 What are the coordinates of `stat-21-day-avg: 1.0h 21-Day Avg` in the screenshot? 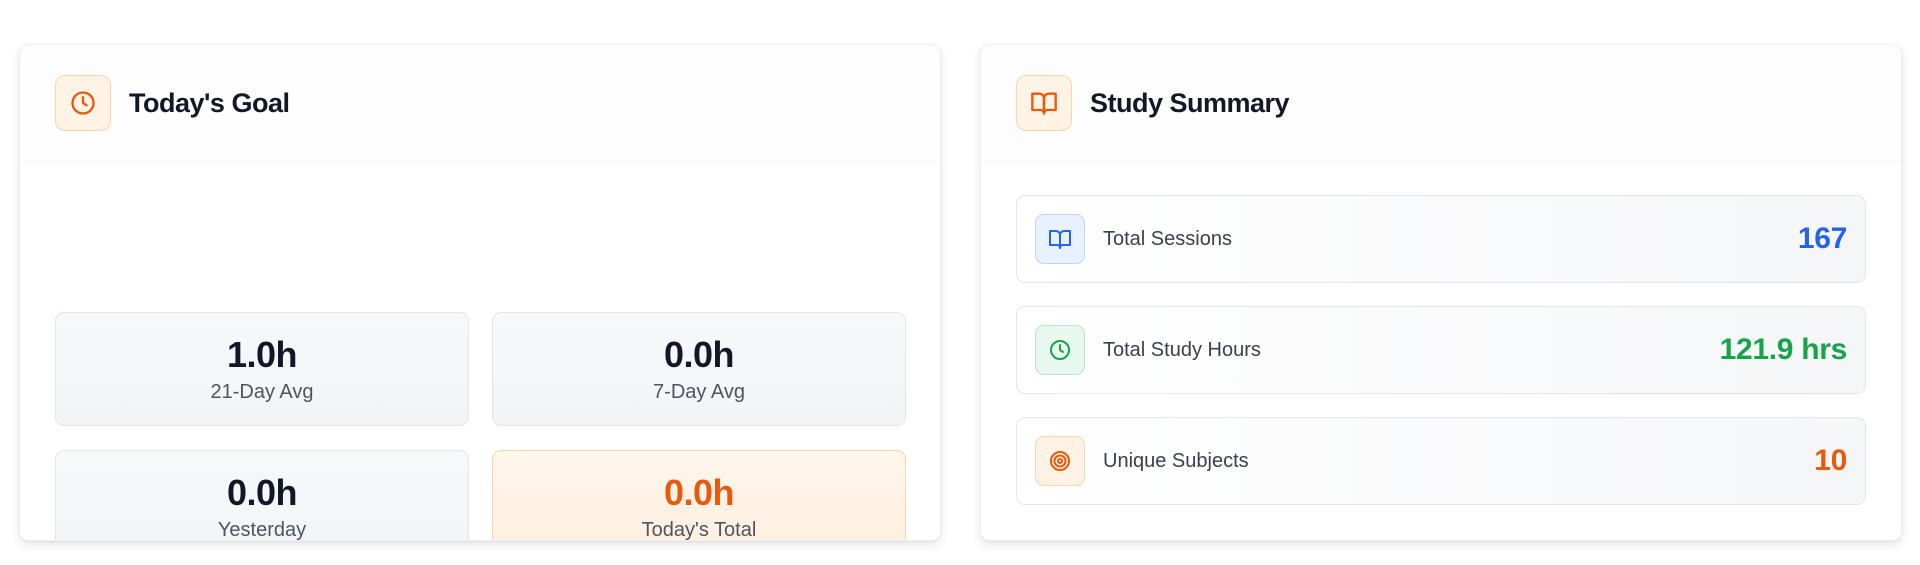 It's located at (262, 369).